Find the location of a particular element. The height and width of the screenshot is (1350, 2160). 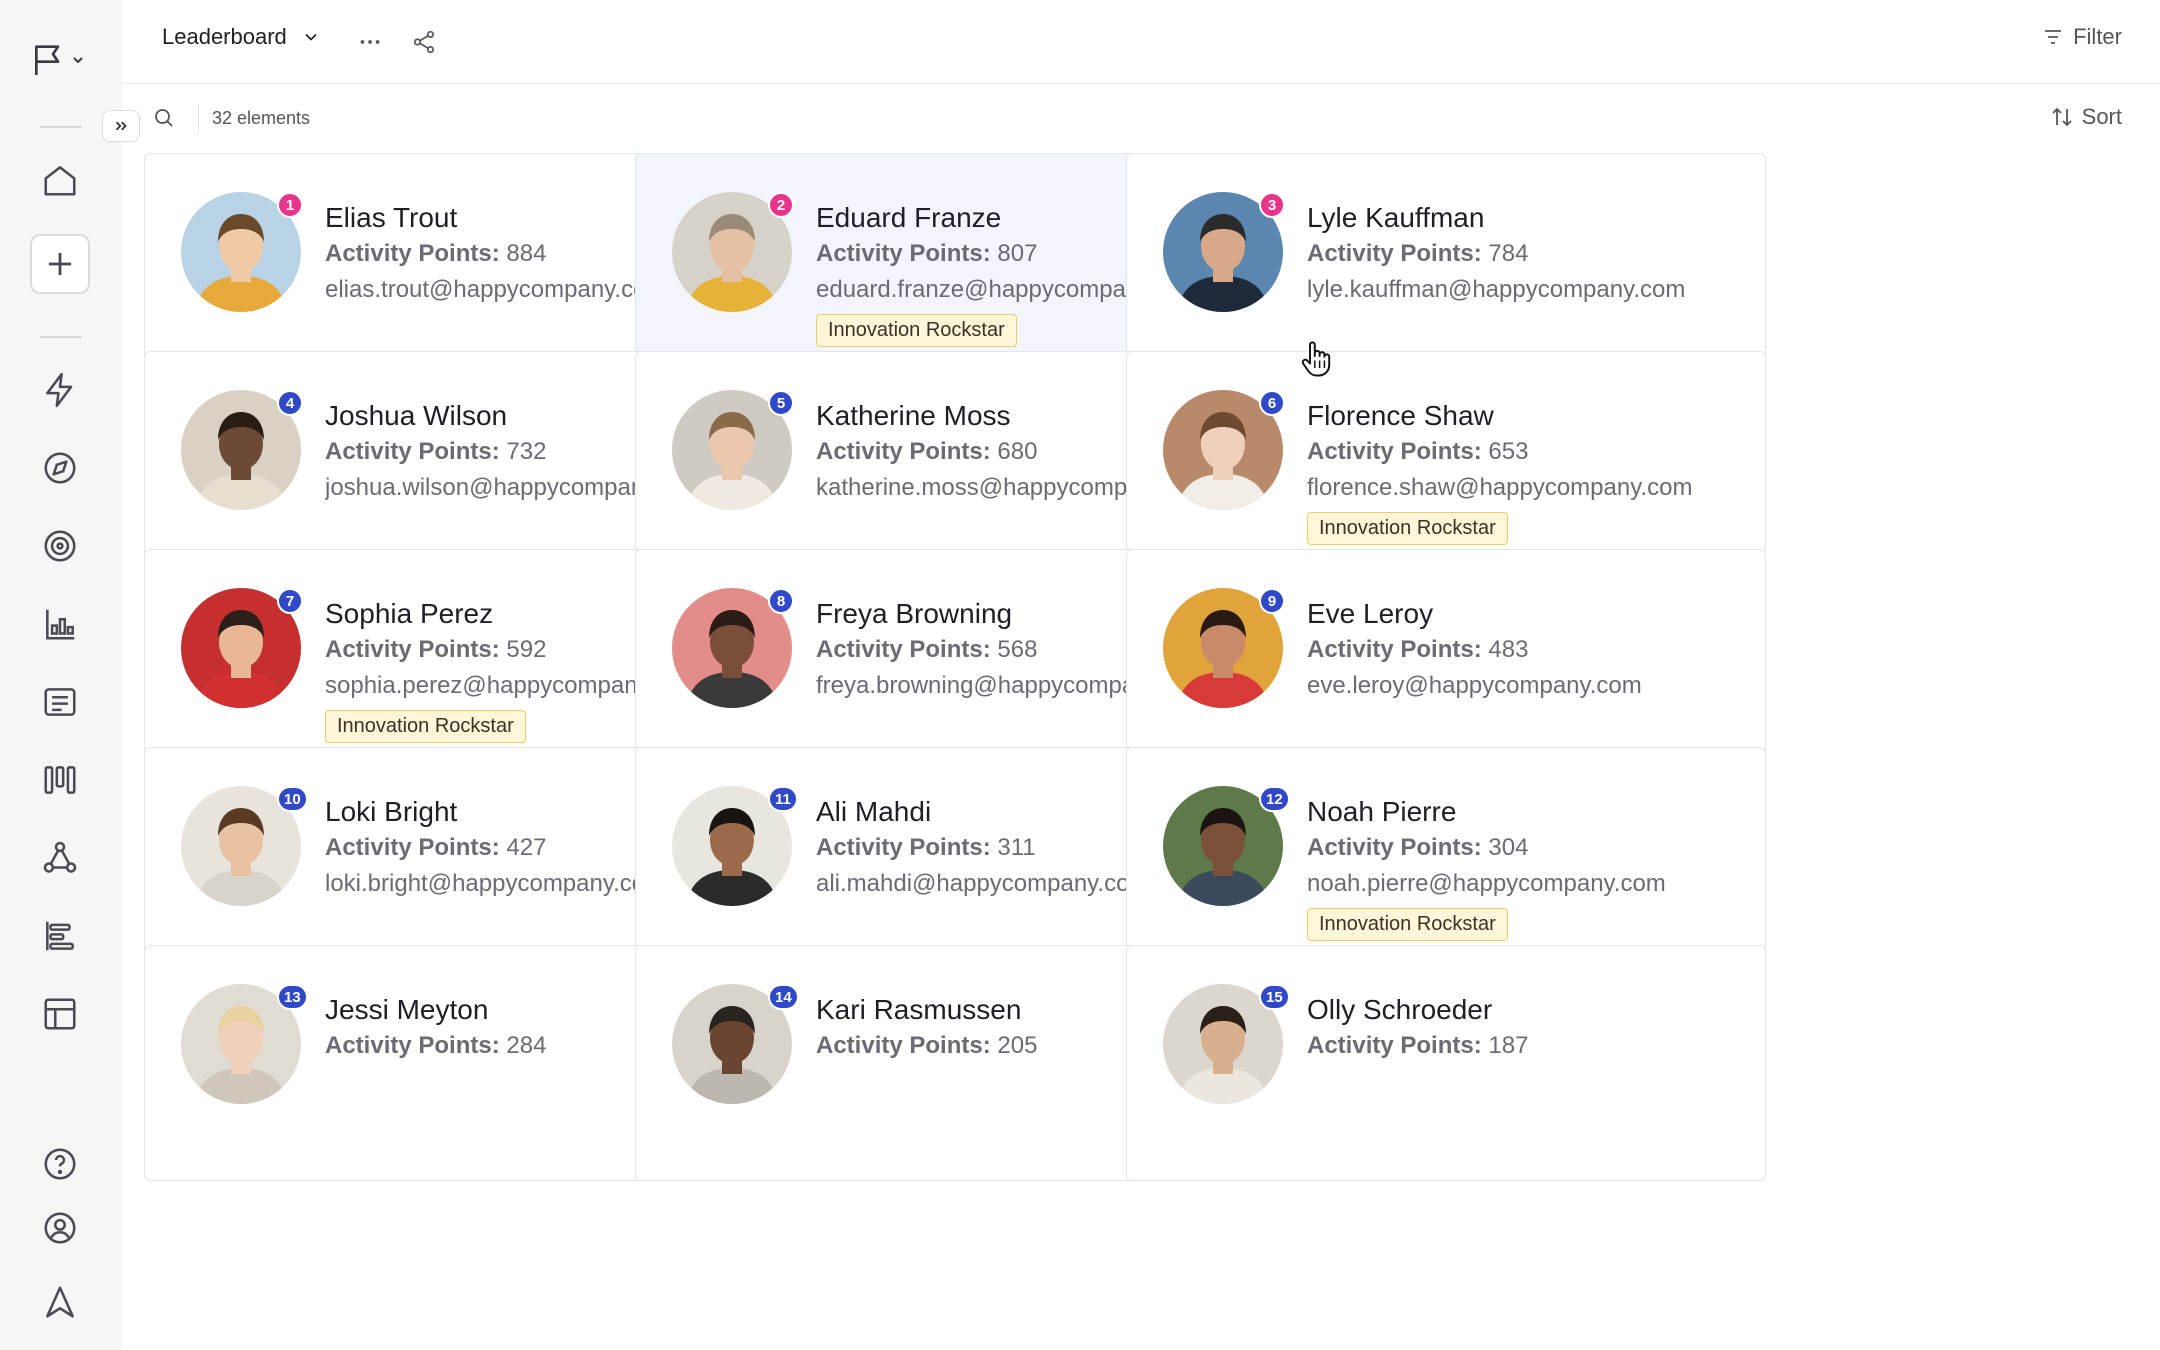

activity-points-value: 205 is located at coordinates (1017, 1045).